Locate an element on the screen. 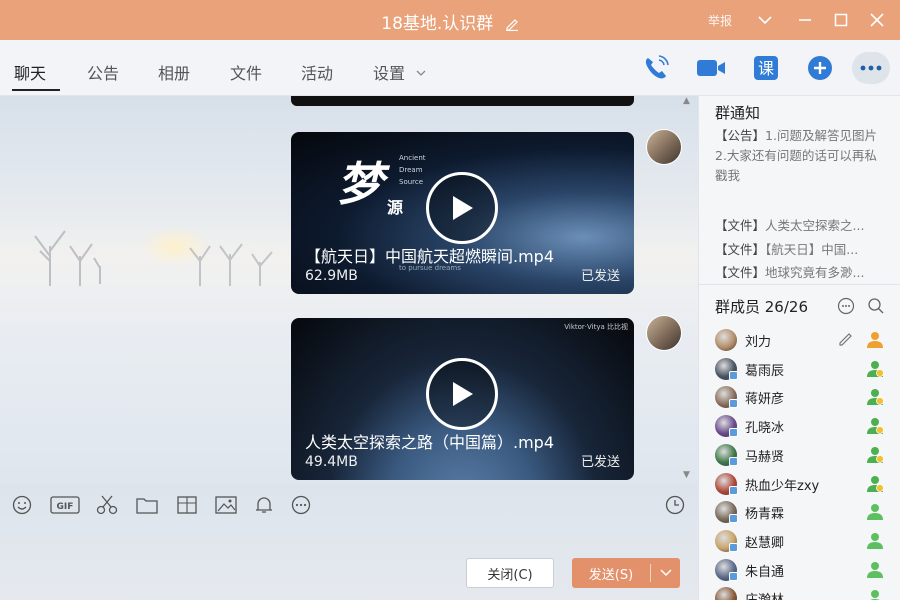  member-name: 葛雨辰 is located at coordinates (765, 371).